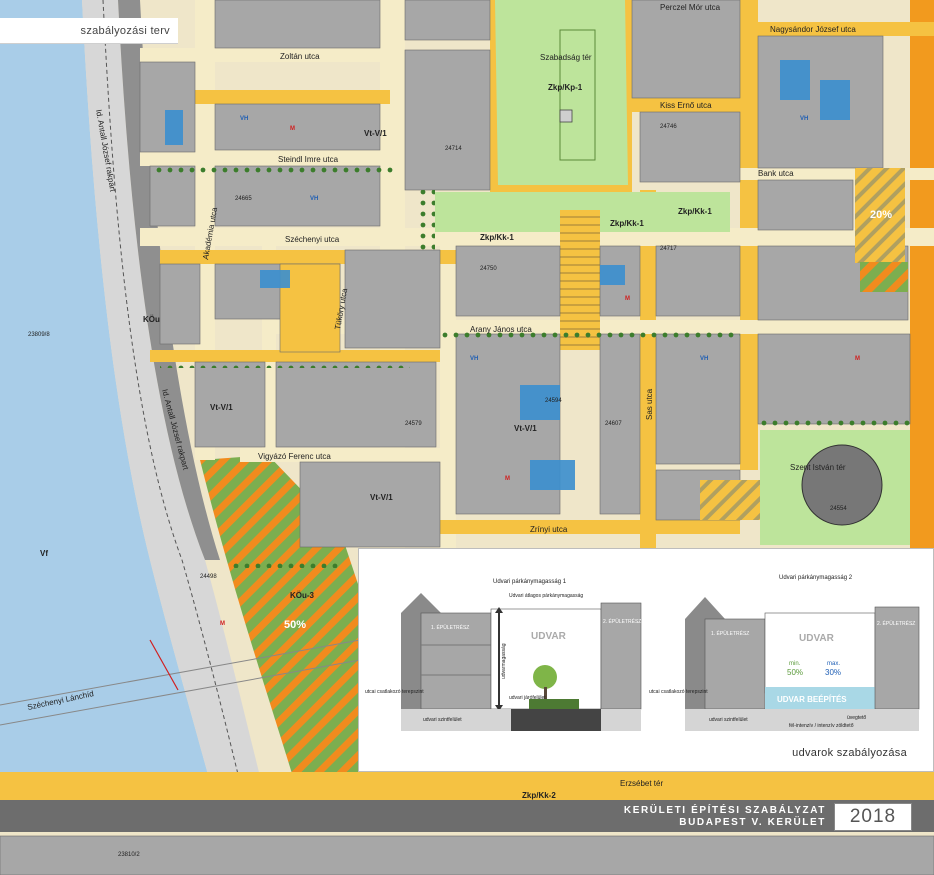  I want to click on street-label-vigyazo: Vigyázó Ferenc utca, so click(294, 456).